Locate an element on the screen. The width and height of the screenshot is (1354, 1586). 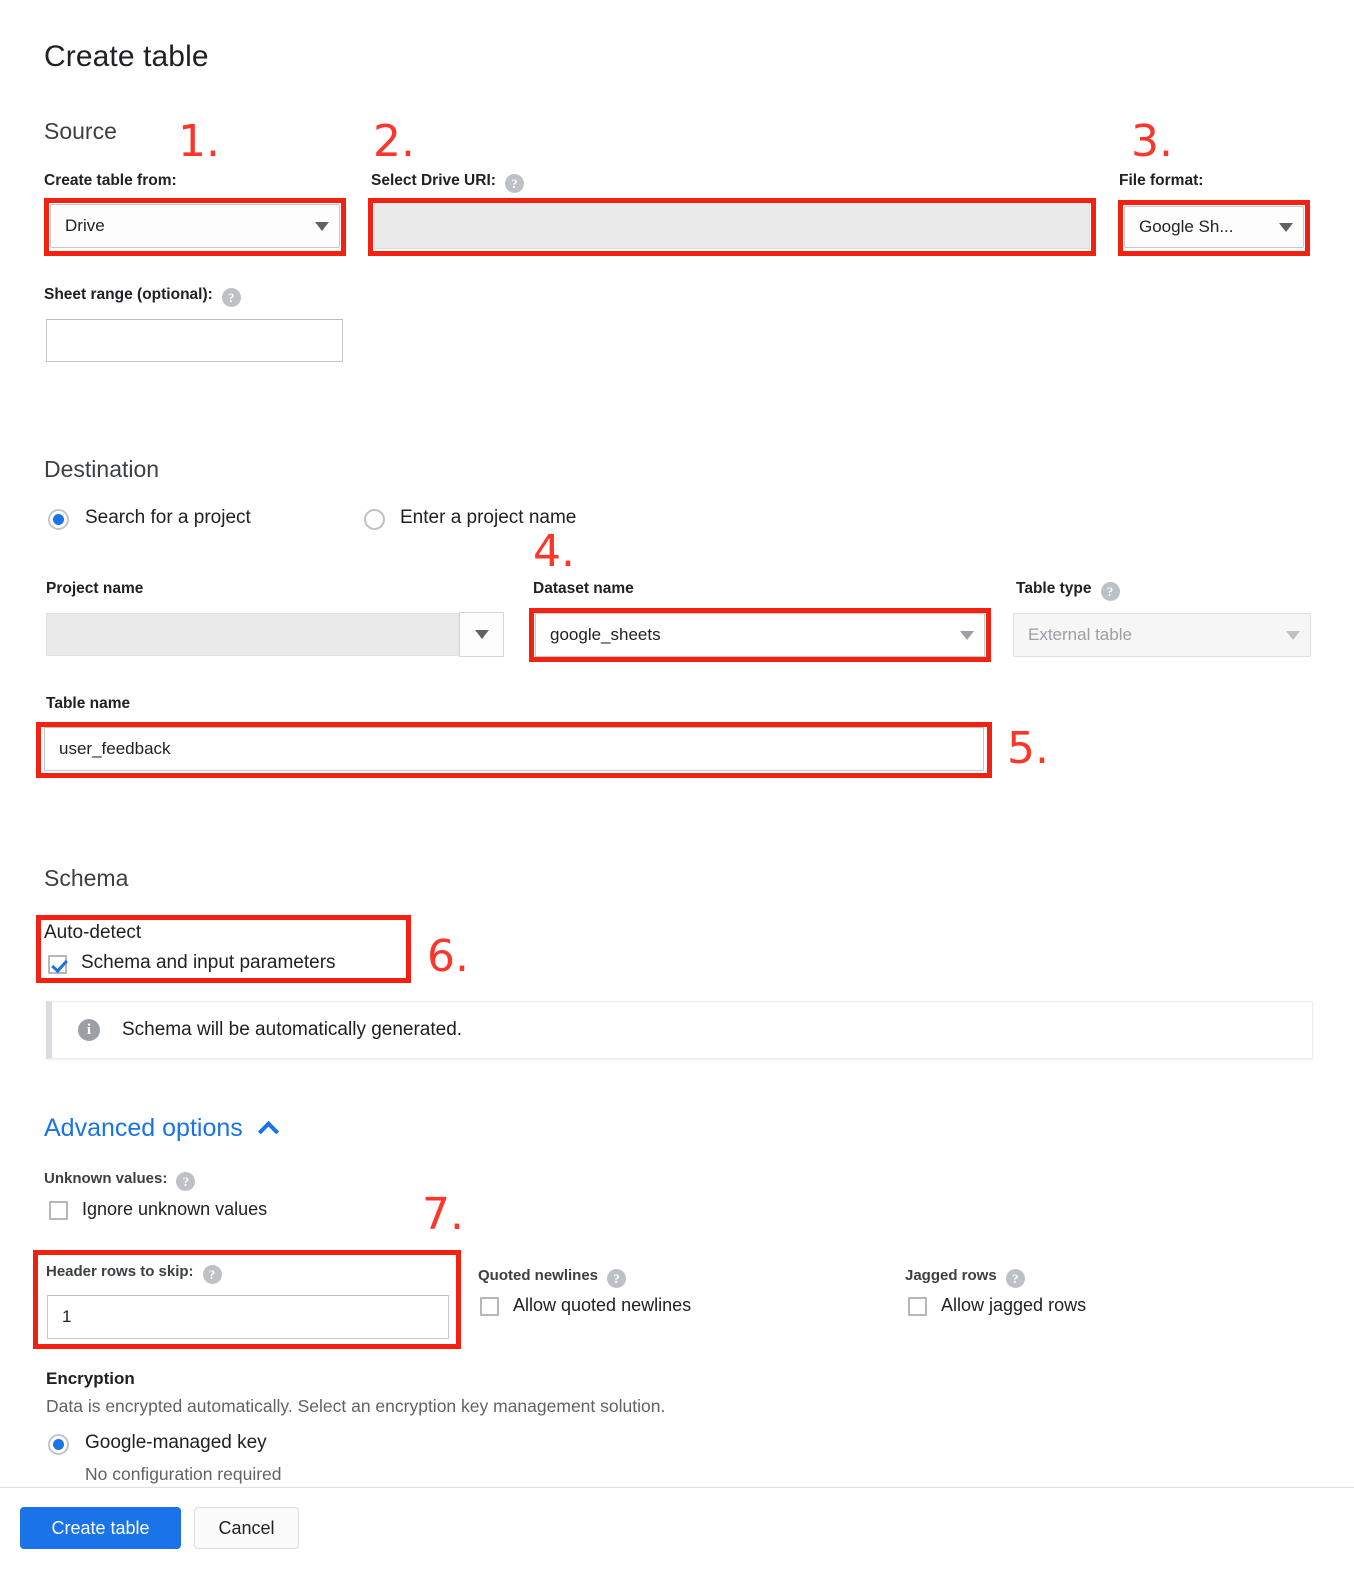
radio-google-managed-key is located at coordinates (58, 1444).